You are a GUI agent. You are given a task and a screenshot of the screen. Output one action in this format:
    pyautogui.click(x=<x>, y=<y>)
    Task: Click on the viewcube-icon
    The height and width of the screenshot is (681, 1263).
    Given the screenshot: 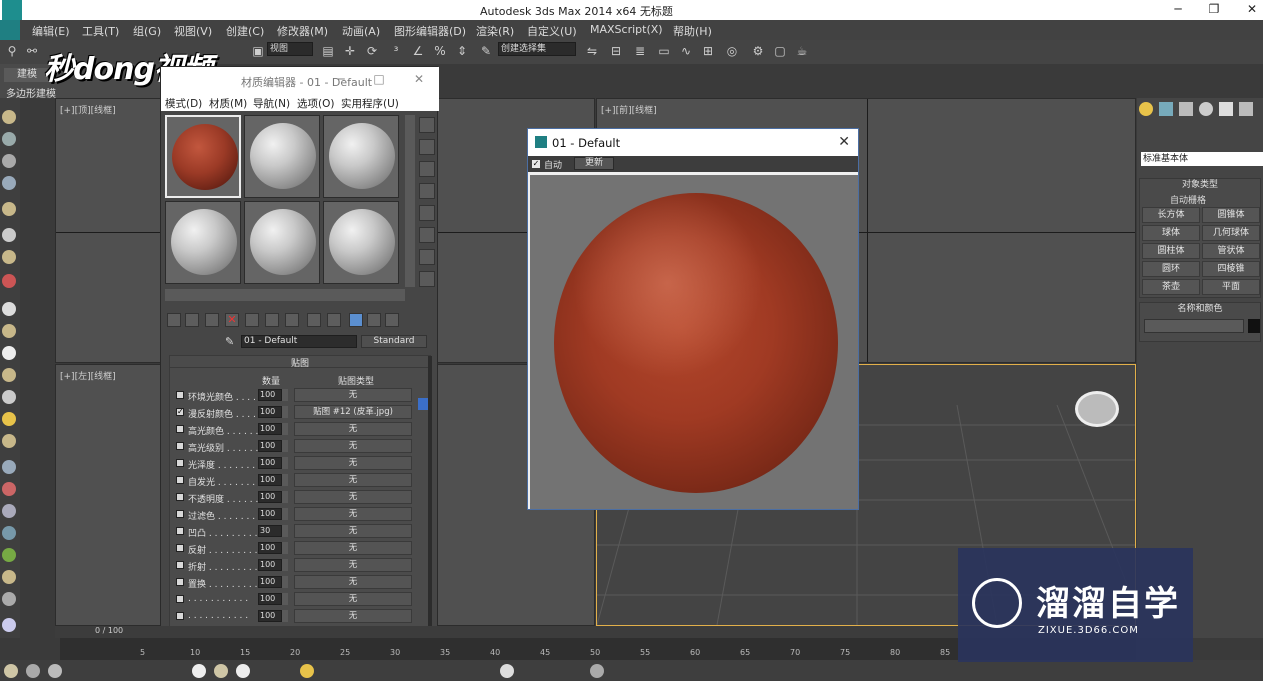 What is the action you would take?
    pyautogui.click(x=1097, y=409)
    